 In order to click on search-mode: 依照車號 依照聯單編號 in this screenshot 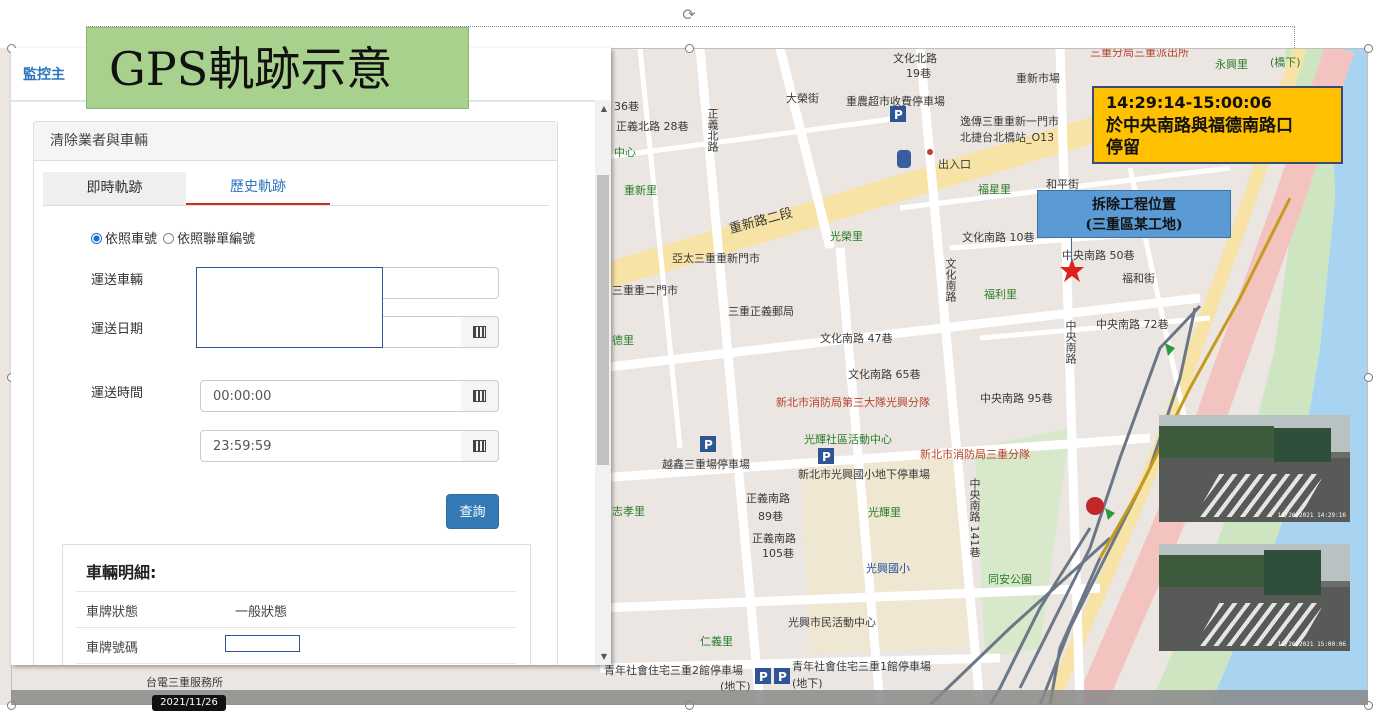, I will do `click(173, 237)`.